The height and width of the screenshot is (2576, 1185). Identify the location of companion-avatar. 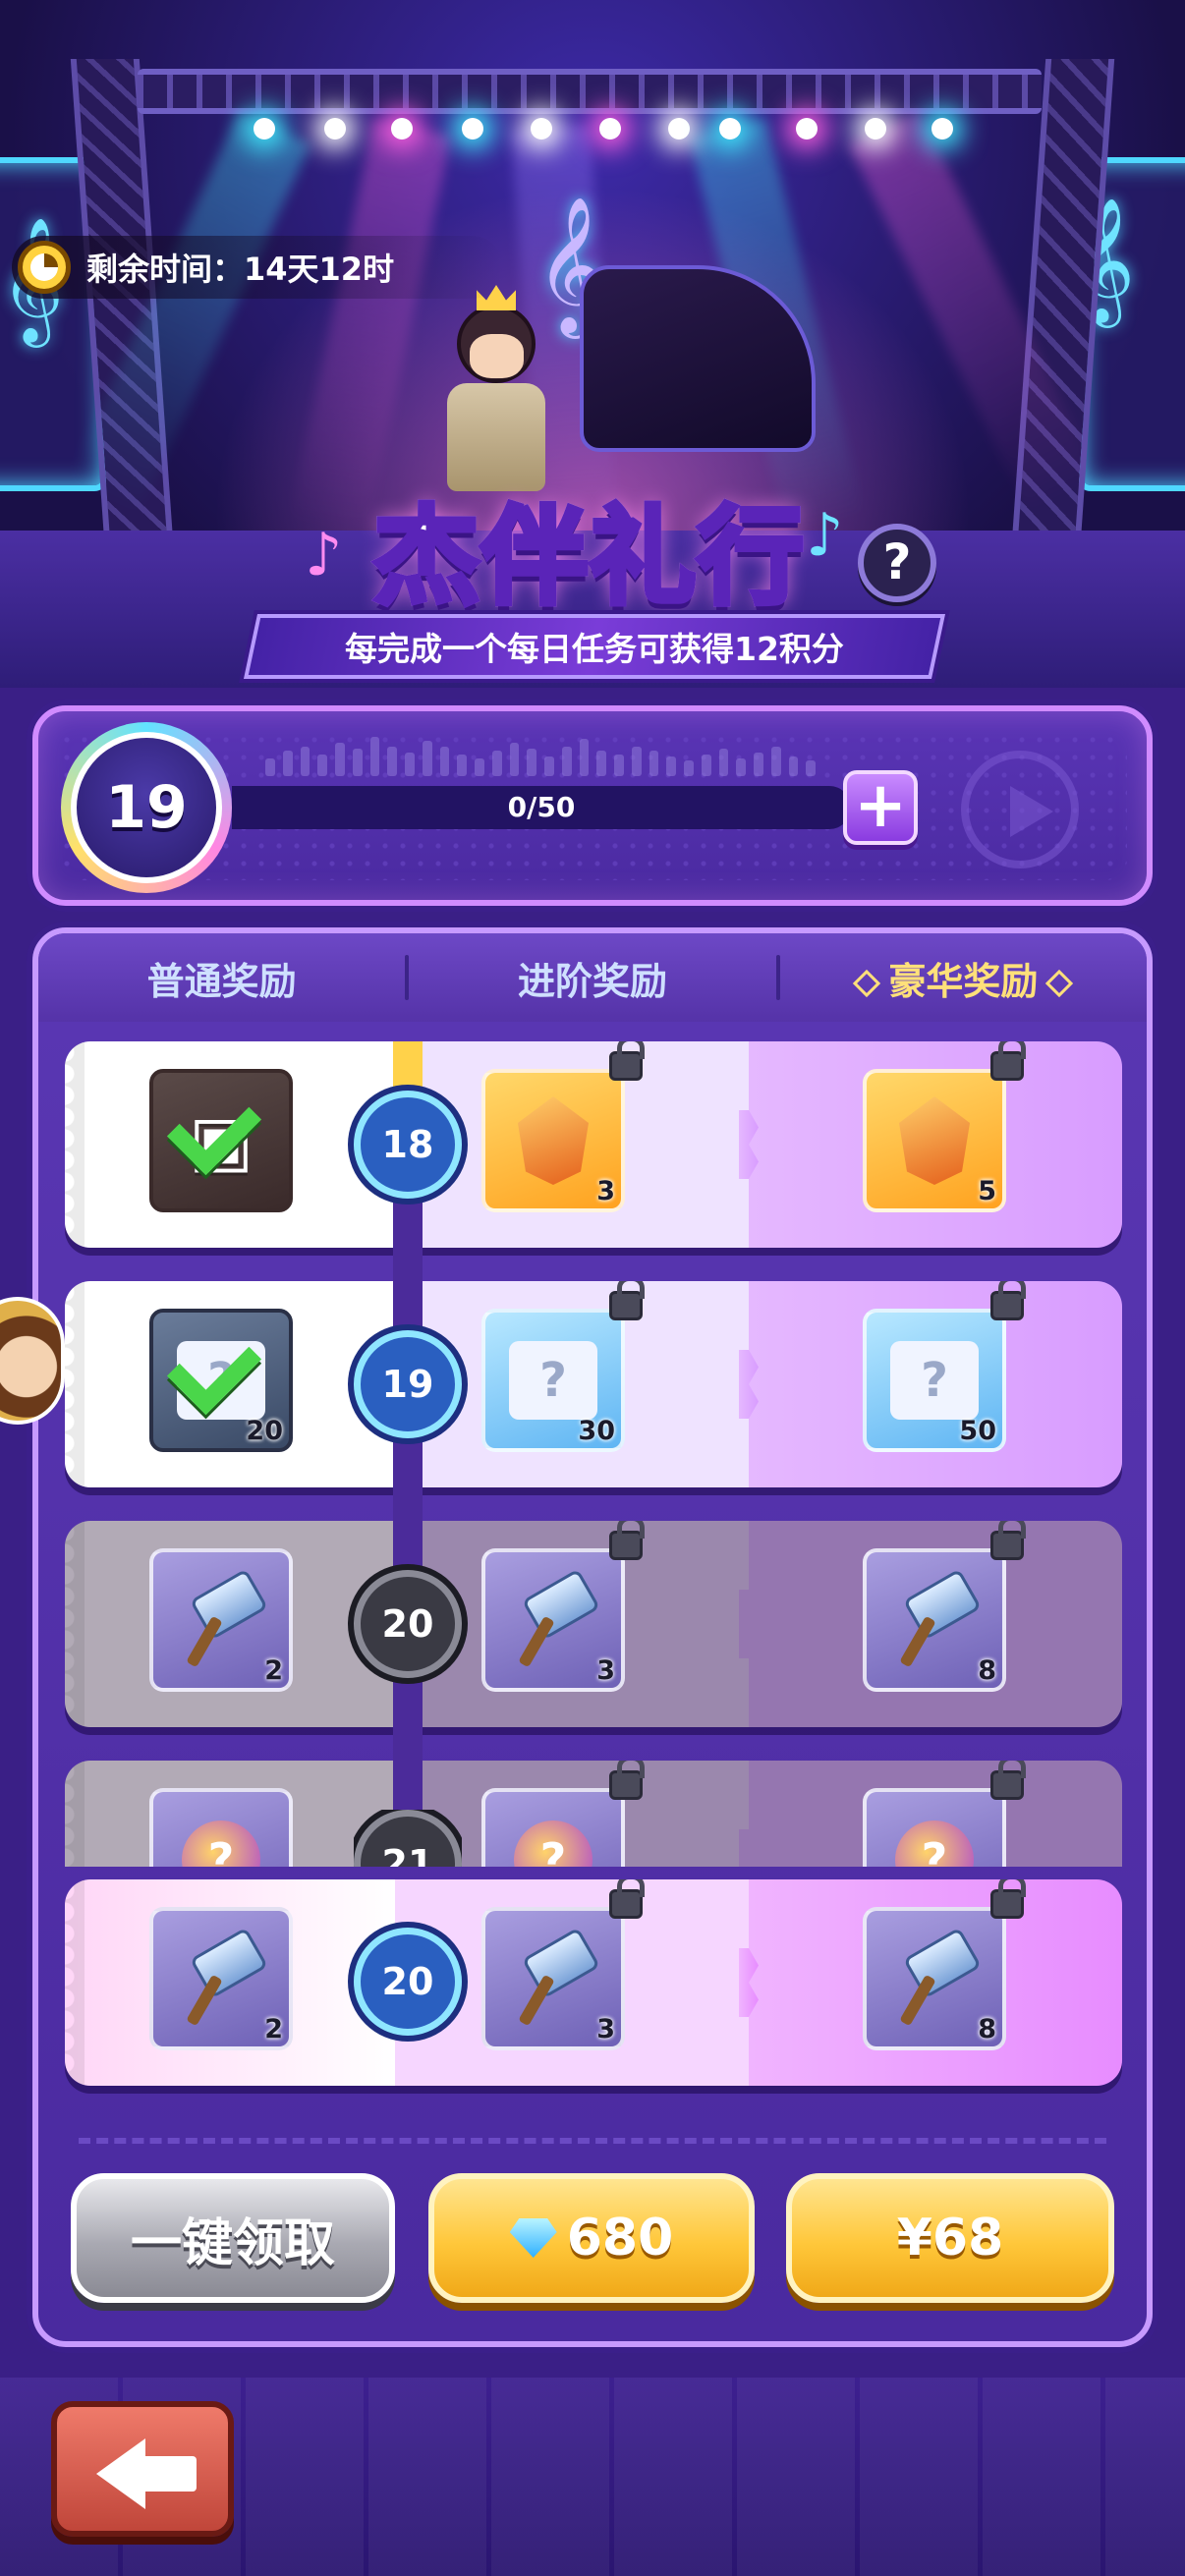
(33, 1361).